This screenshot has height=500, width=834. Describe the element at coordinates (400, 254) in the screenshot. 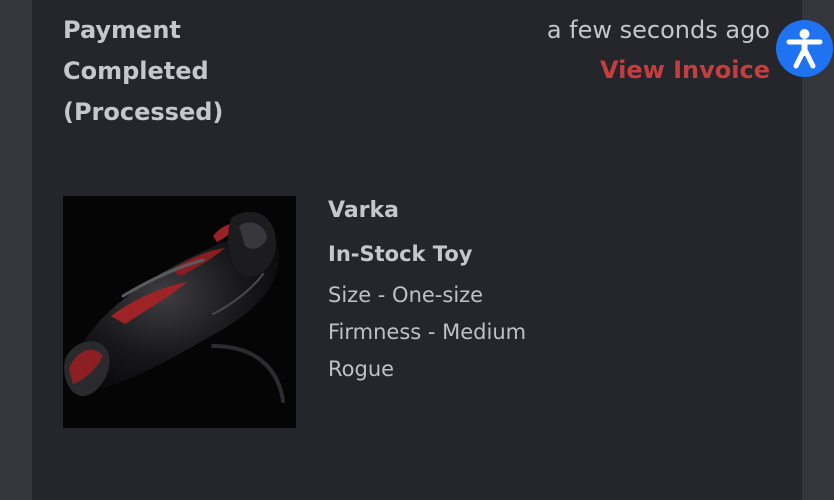

I see `product-type: In-Stock Toy` at that location.